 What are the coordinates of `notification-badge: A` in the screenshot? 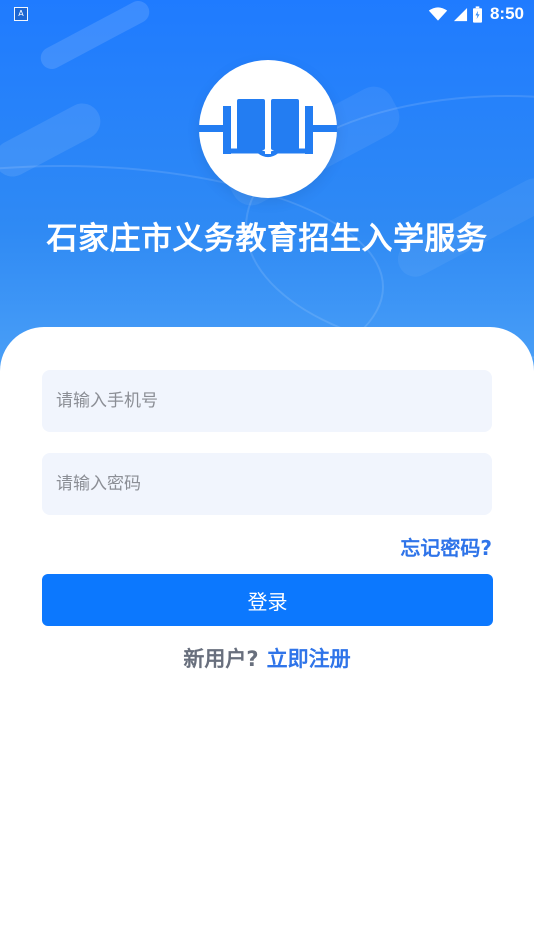 It's located at (21, 14).